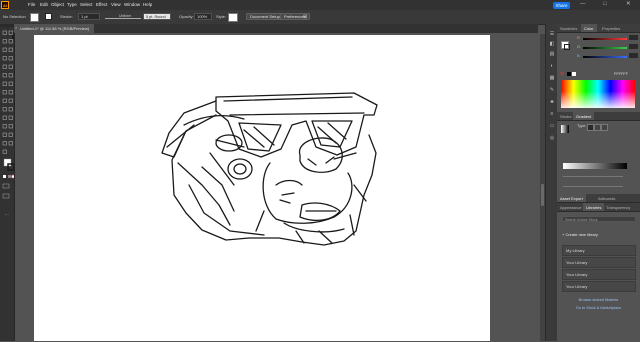  Describe the element at coordinates (233, 17) in the screenshot. I see `graphic-style-swatch` at that location.